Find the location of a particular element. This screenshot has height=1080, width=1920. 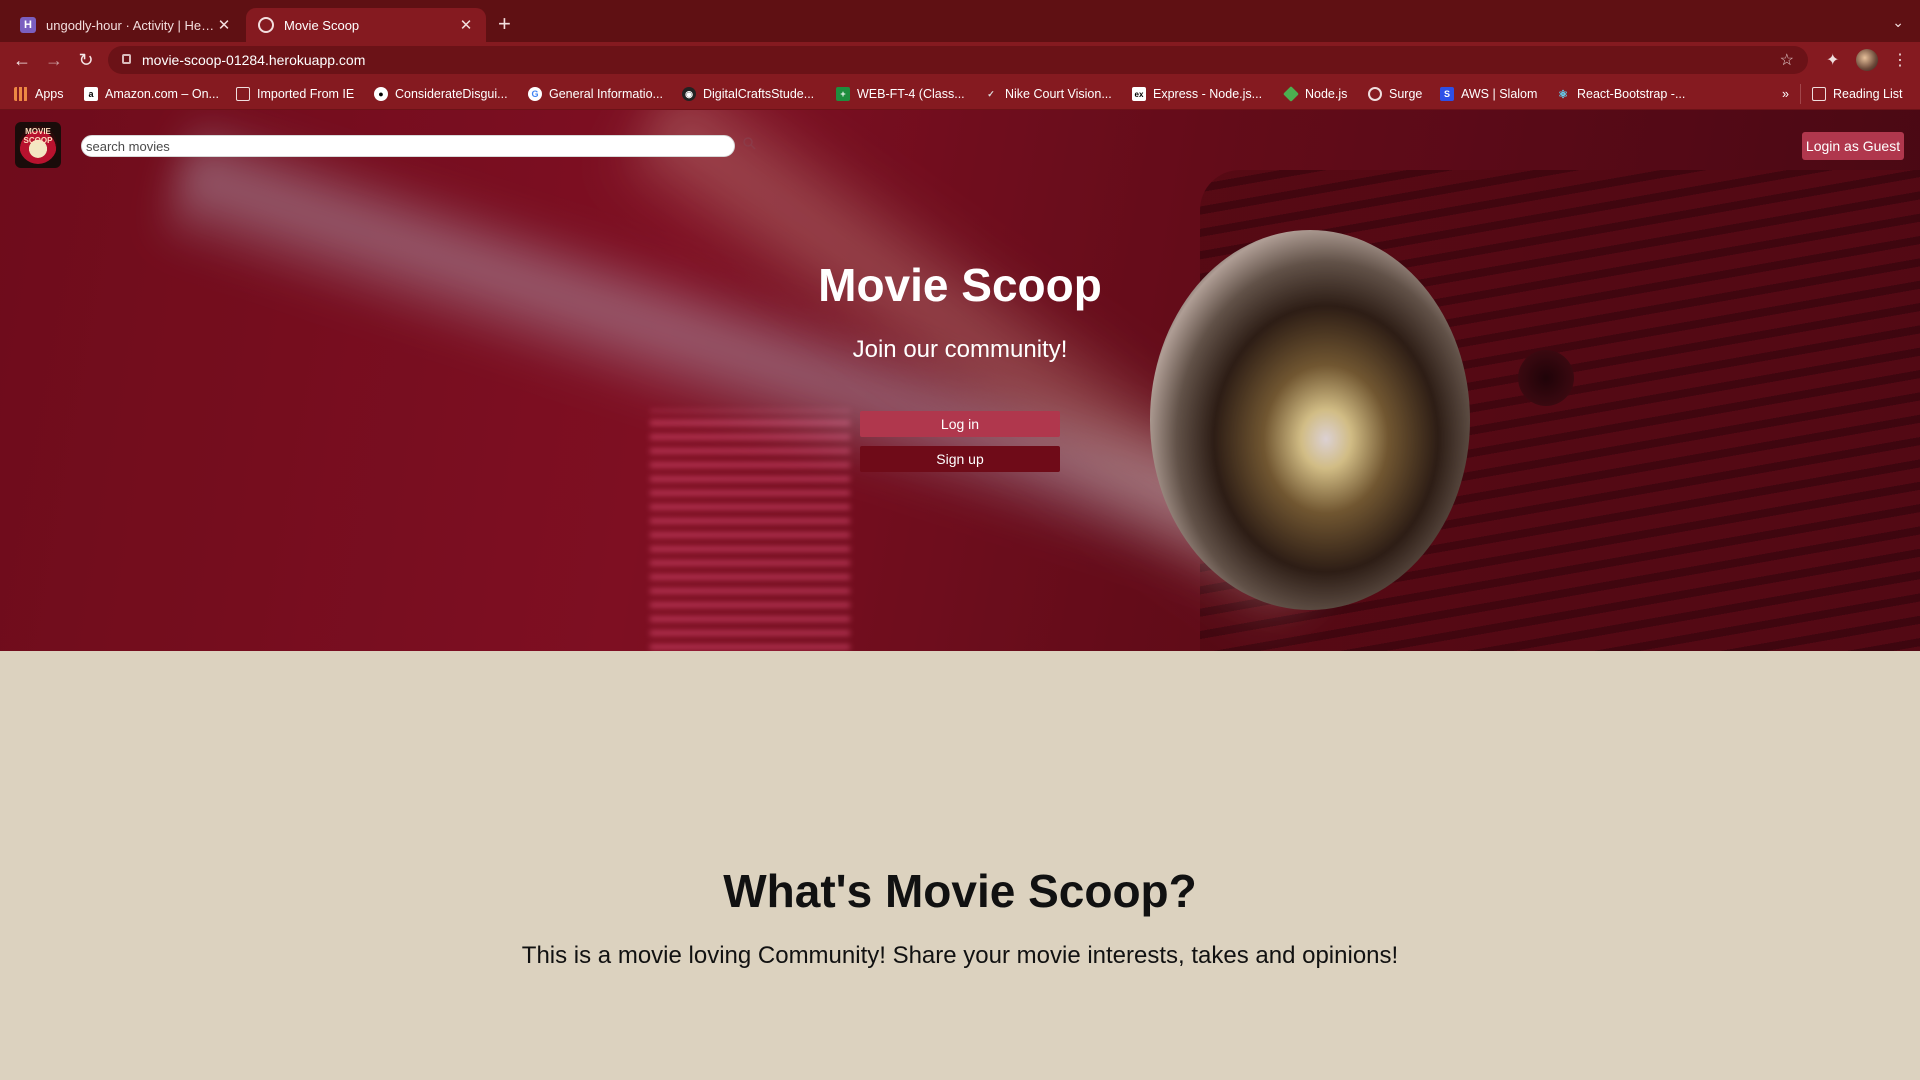

site-icon: ● is located at coordinates (381, 94).